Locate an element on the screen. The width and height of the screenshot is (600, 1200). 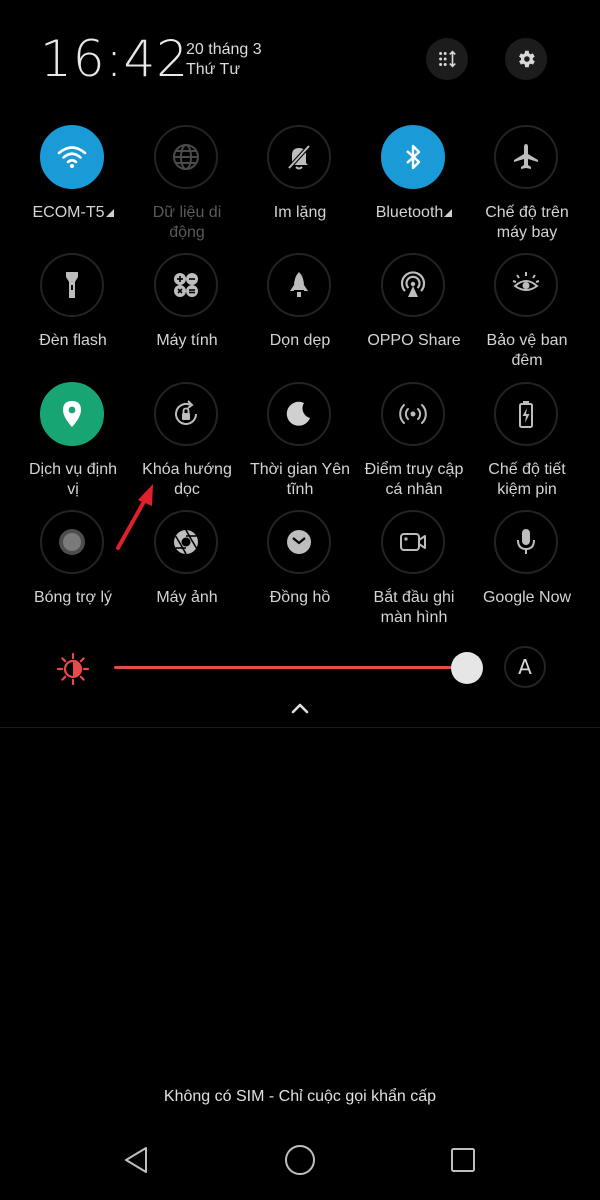
tile-cleanup-label: Dọn dẹp is located at coordinates (300, 340).